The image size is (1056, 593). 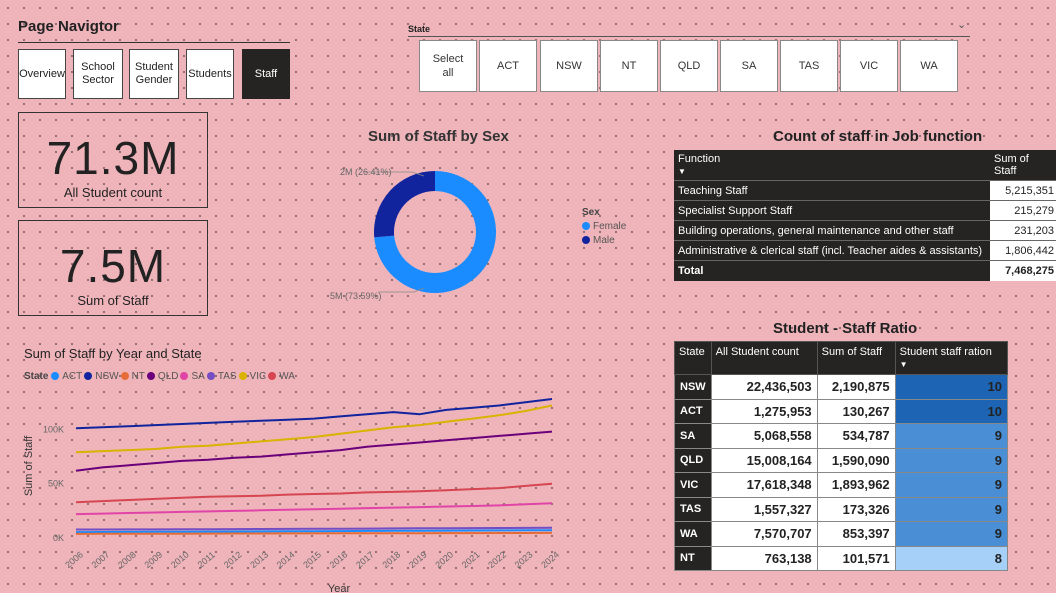 I want to click on table-cell: 7,468,275, so click(x=1023, y=270).